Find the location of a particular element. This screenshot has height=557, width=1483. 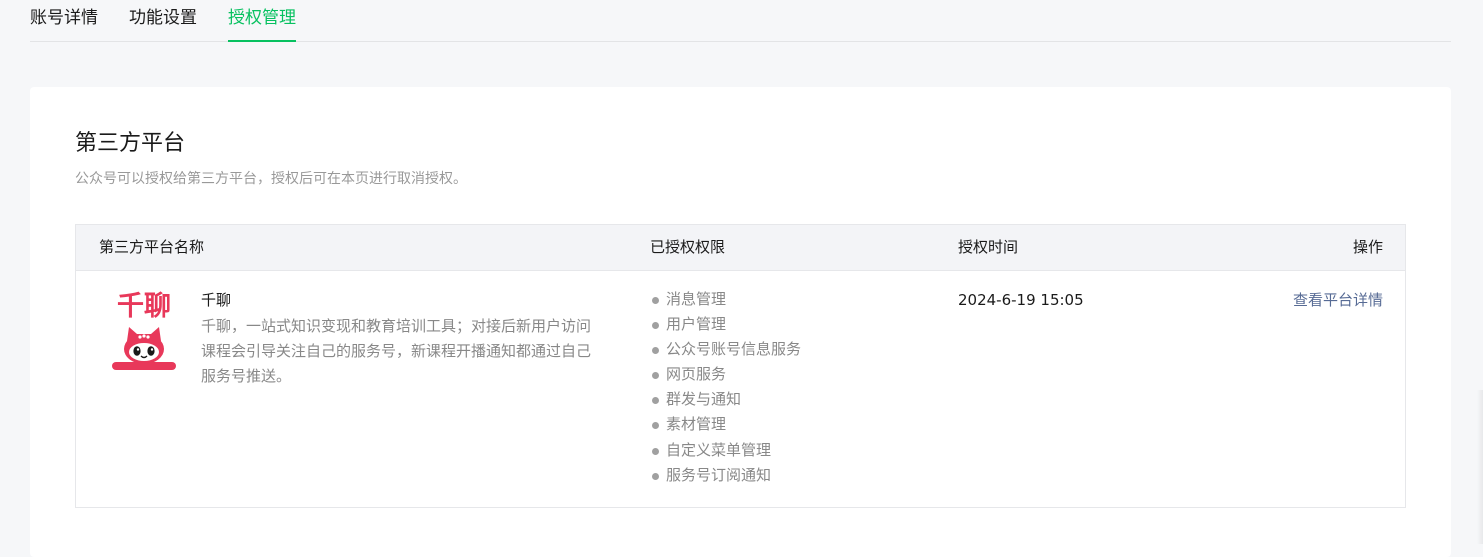

list-item: 网页服务 is located at coordinates (726, 374).